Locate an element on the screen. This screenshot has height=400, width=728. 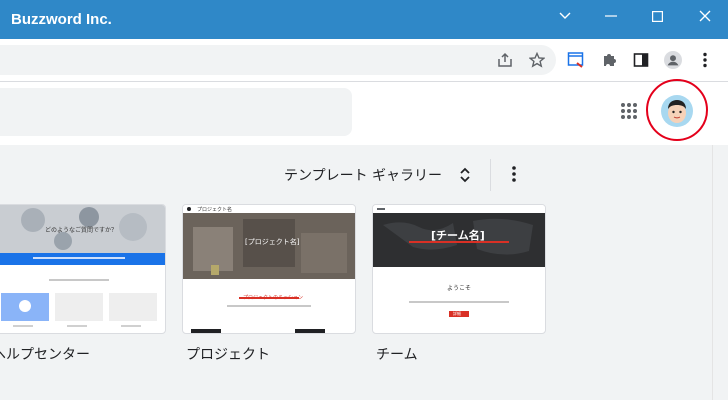
chevron-down-icon is located at coordinates (565, 15).